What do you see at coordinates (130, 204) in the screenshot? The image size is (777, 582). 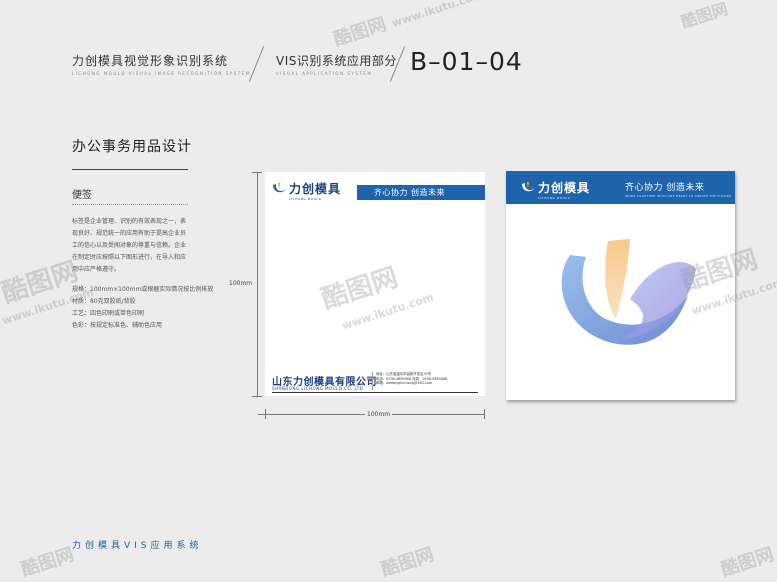 I see `dotted-divider` at bounding box center [130, 204].